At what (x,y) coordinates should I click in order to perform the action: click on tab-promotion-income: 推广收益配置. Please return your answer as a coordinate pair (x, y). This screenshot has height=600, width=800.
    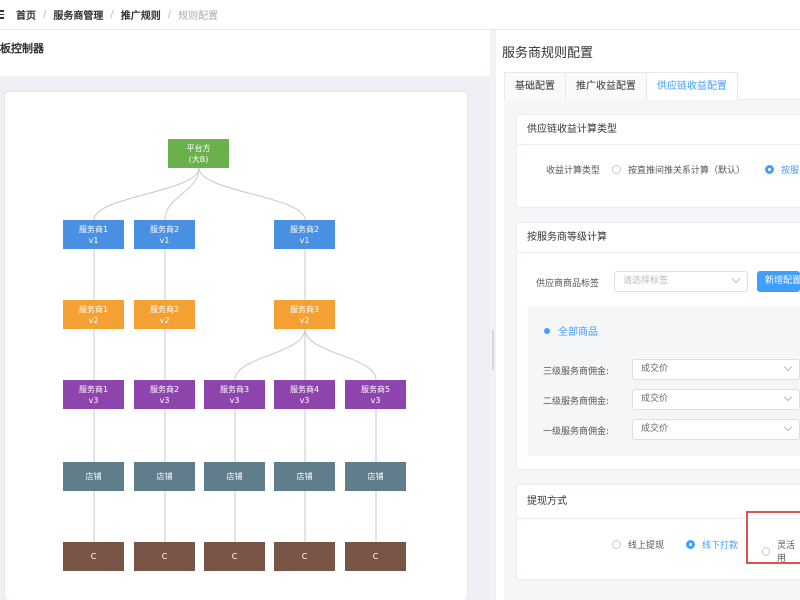
    Looking at the image, I should click on (606, 86).